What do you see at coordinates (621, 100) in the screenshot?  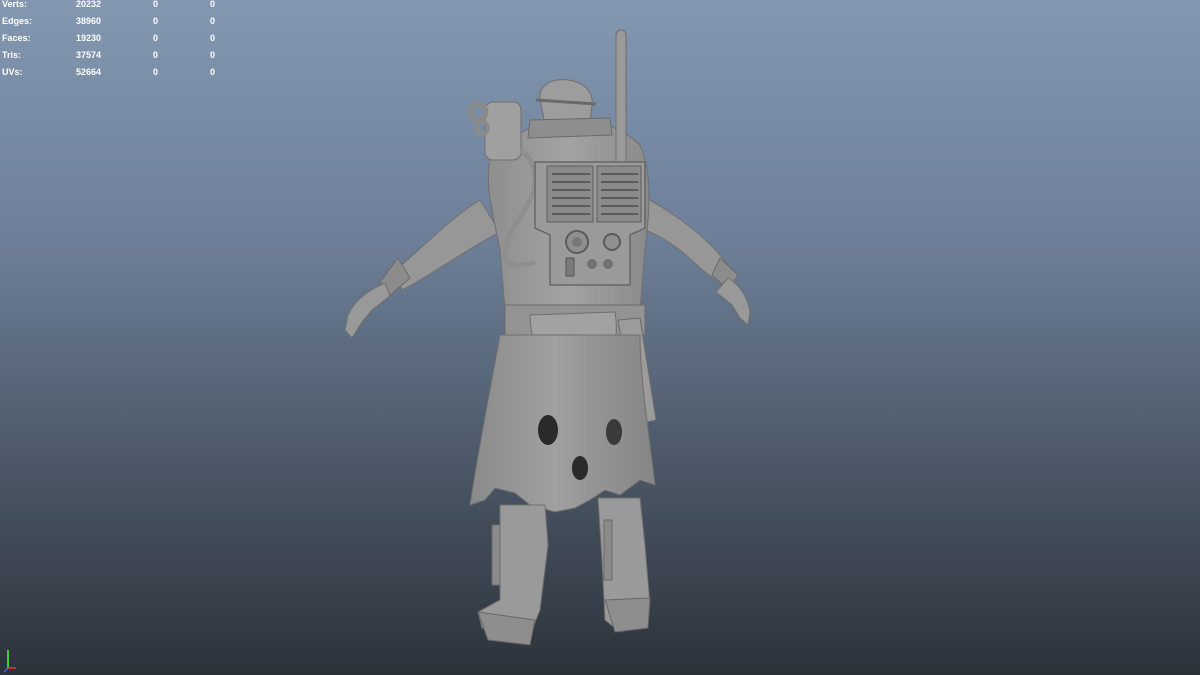 I see `antenna` at bounding box center [621, 100].